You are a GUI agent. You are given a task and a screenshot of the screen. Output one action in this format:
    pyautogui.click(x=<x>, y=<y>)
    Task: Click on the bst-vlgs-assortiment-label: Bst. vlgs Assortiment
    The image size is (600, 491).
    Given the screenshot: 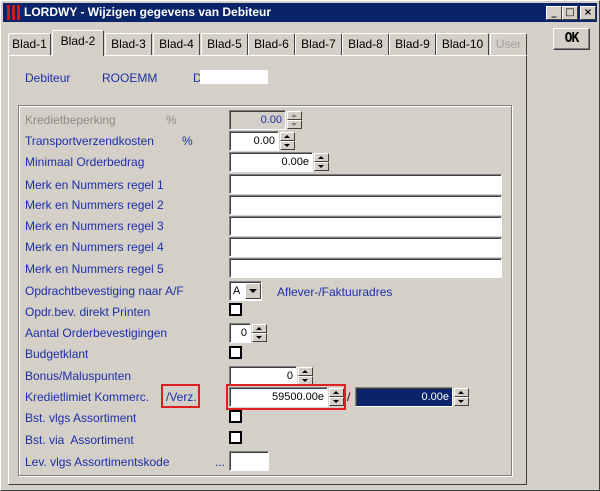 What is the action you would take?
    pyautogui.click(x=81, y=418)
    